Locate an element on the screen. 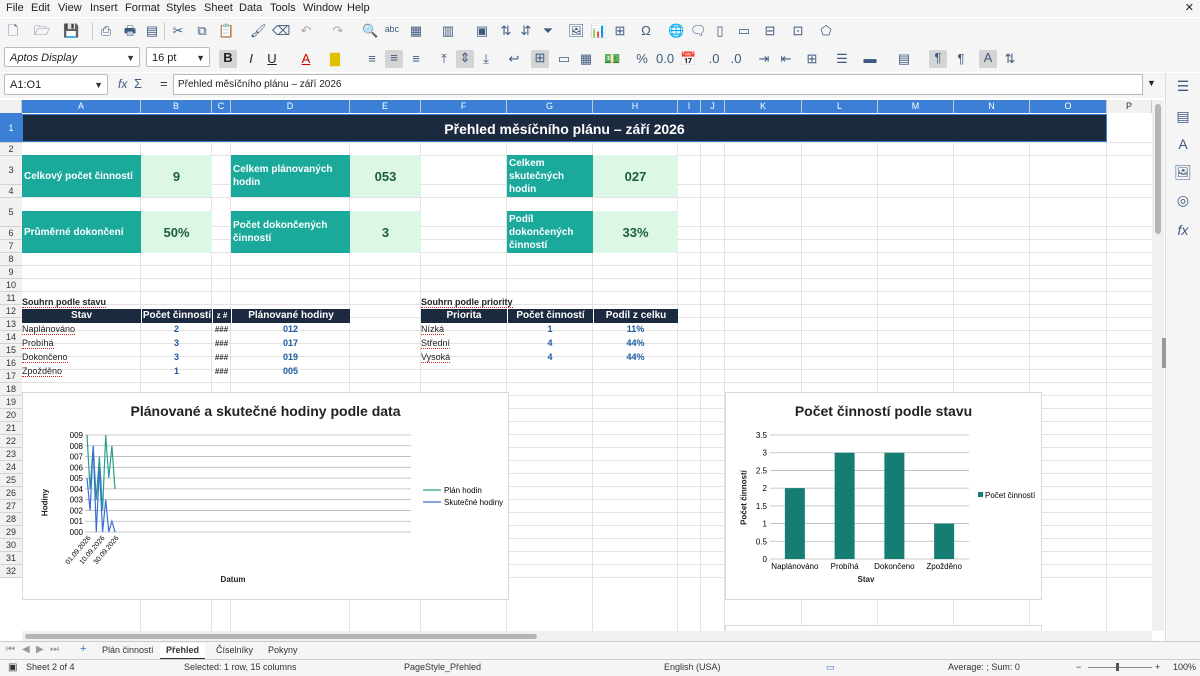 The height and width of the screenshot is (676, 1200). styles-icon: A is located at coordinates (1183, 144).